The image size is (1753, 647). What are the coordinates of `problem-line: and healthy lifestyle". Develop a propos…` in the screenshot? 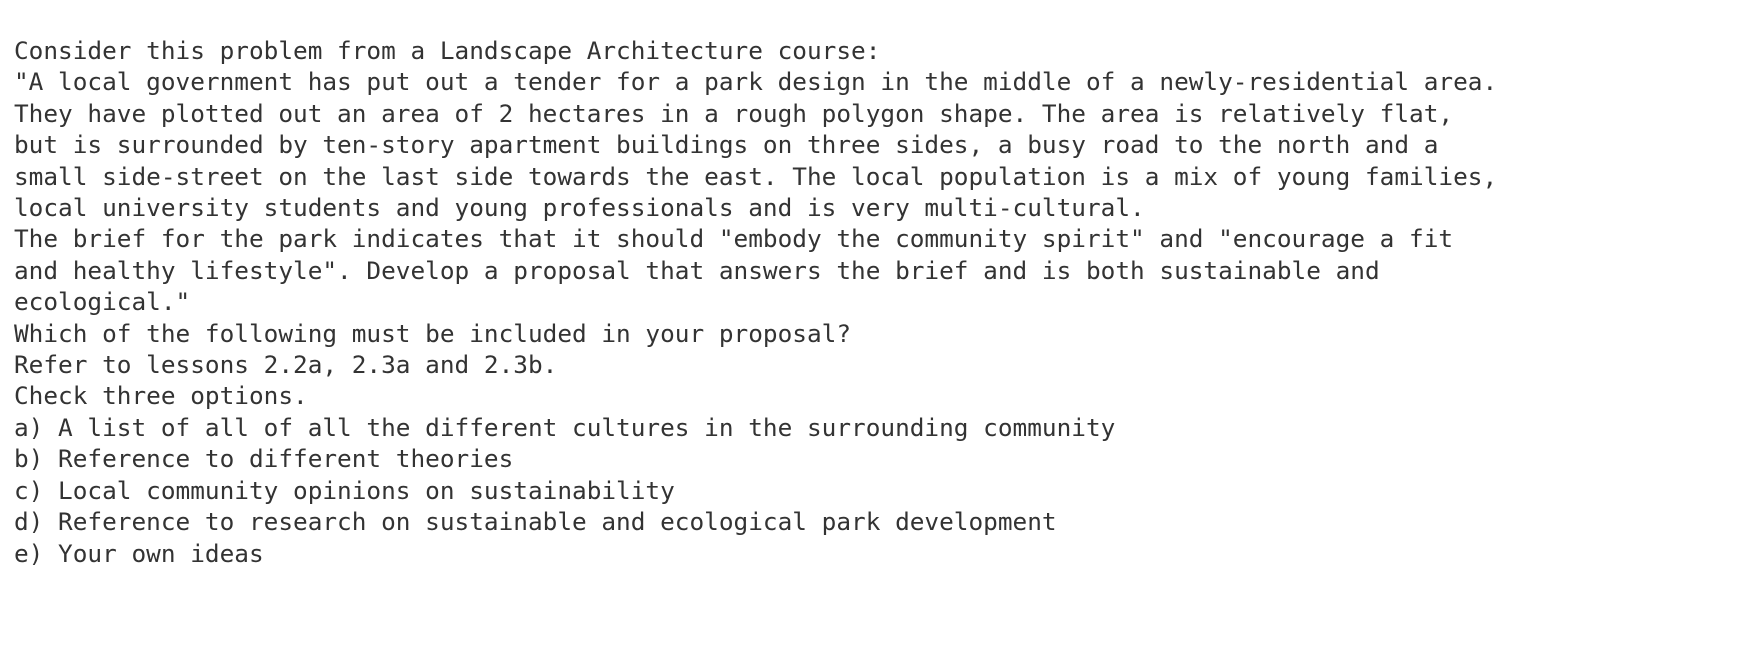 It's located at (697, 270).